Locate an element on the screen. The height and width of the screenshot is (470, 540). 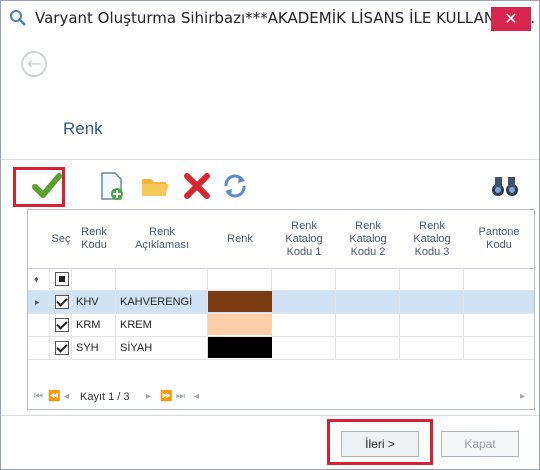
delete-icon is located at coordinates (197, 186).